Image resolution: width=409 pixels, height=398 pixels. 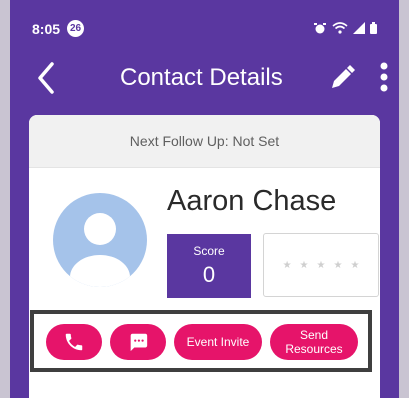 I want to click on action-buttons-highlight: Event Invite Send Resources, so click(x=201, y=341).